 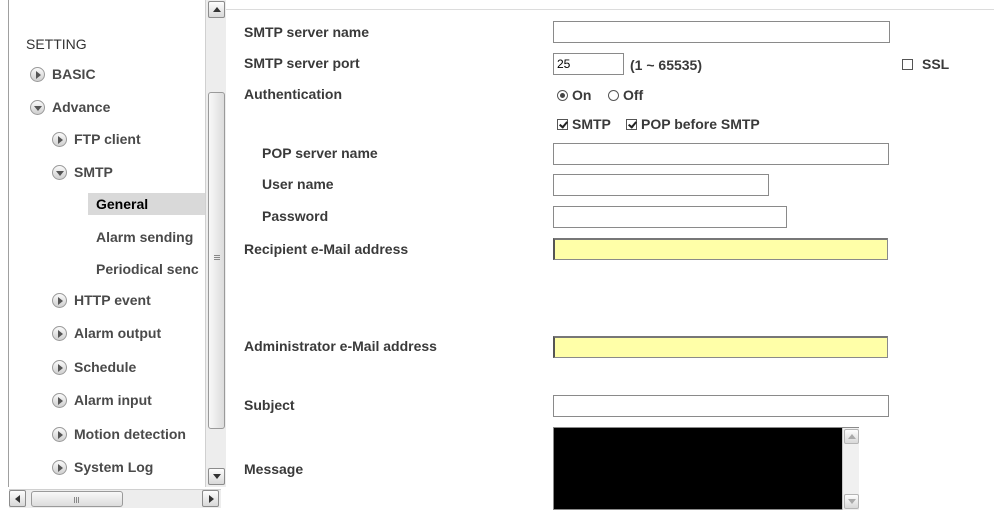 I want to click on user-name-label: User name, so click(x=298, y=184).